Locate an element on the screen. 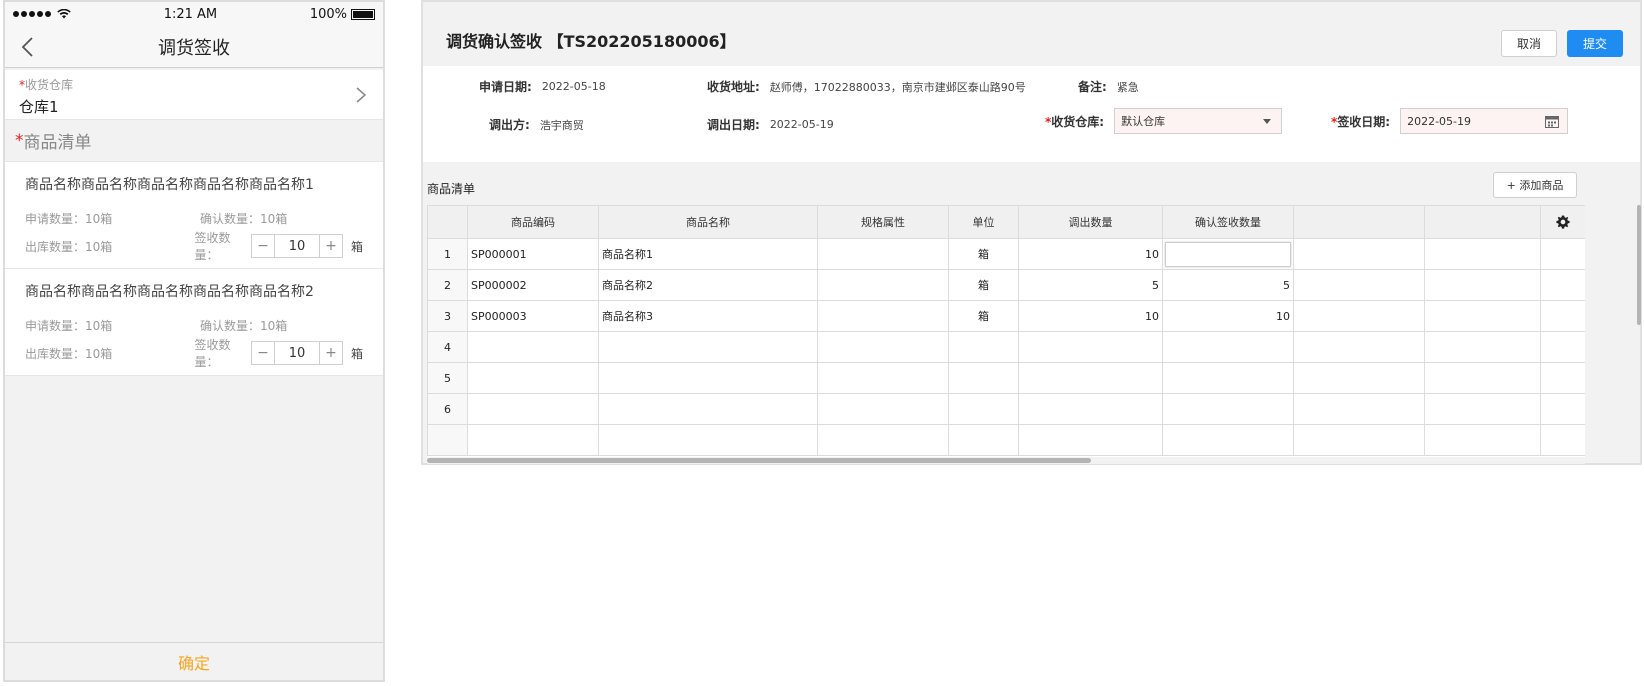  col-code: 商品编码 is located at coordinates (533, 222).